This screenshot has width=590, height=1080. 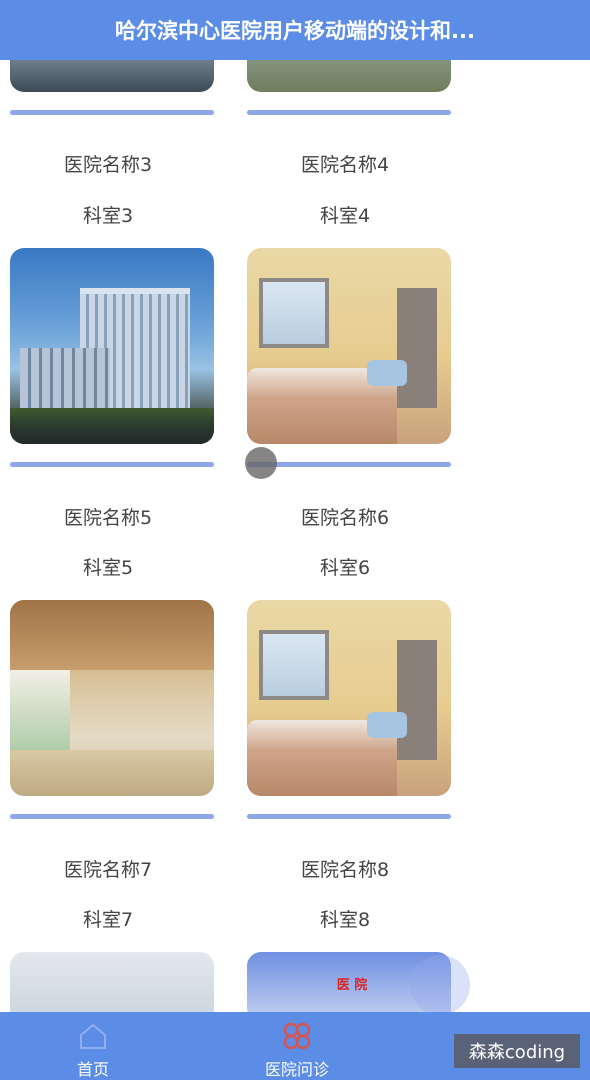 I want to click on nav-home: 首页, so click(x=93, y=1046).